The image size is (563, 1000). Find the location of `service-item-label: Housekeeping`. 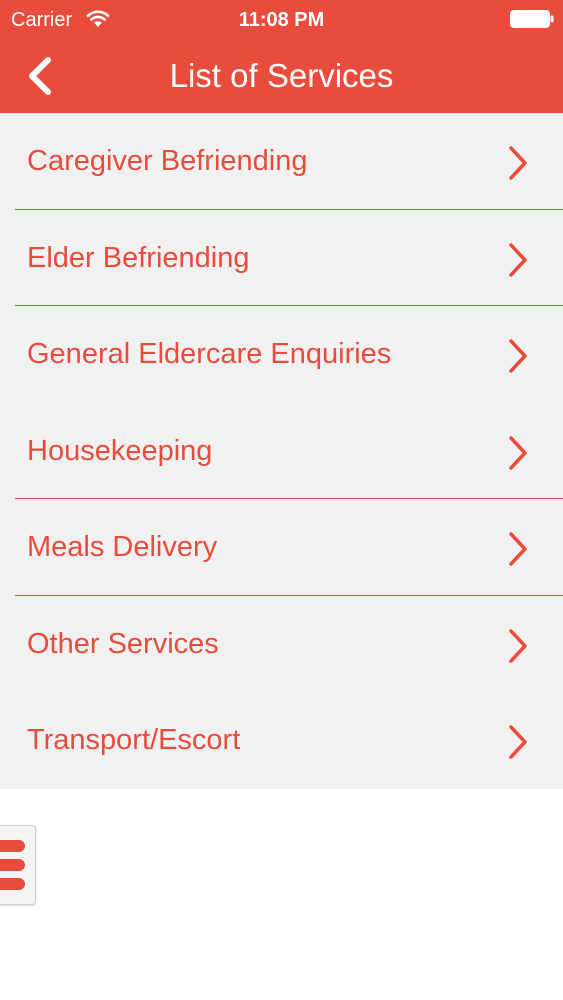

service-item-label: Housekeeping is located at coordinates (120, 450).